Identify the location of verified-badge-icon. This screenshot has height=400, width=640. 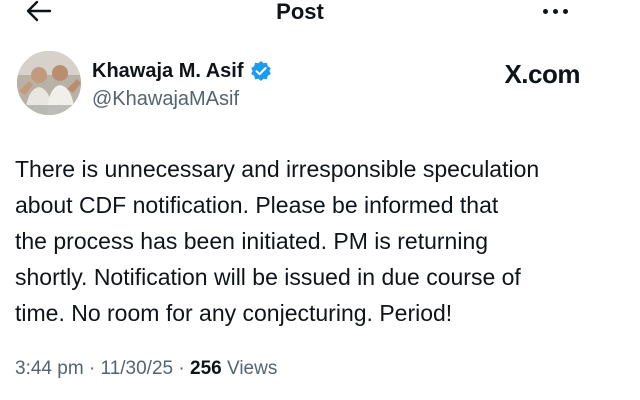
(261, 71).